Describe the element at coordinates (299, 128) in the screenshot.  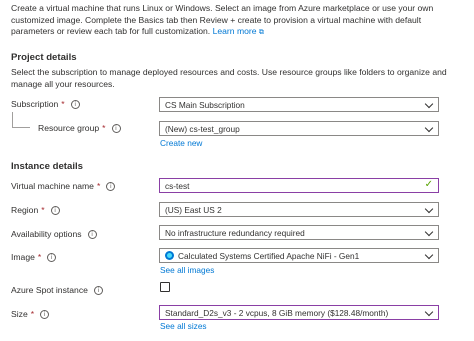
I see `resource-group-dropdown: (New) cs-test_group` at that location.